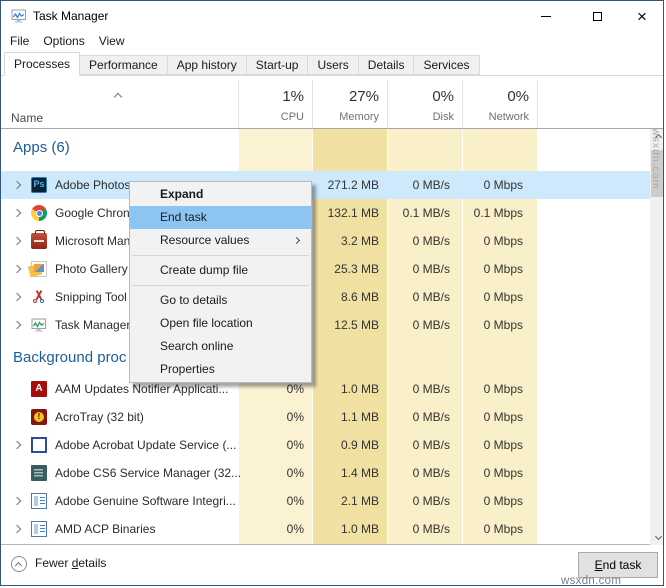  I want to click on menu-item-open-file-location: Open file location, so click(220, 323).